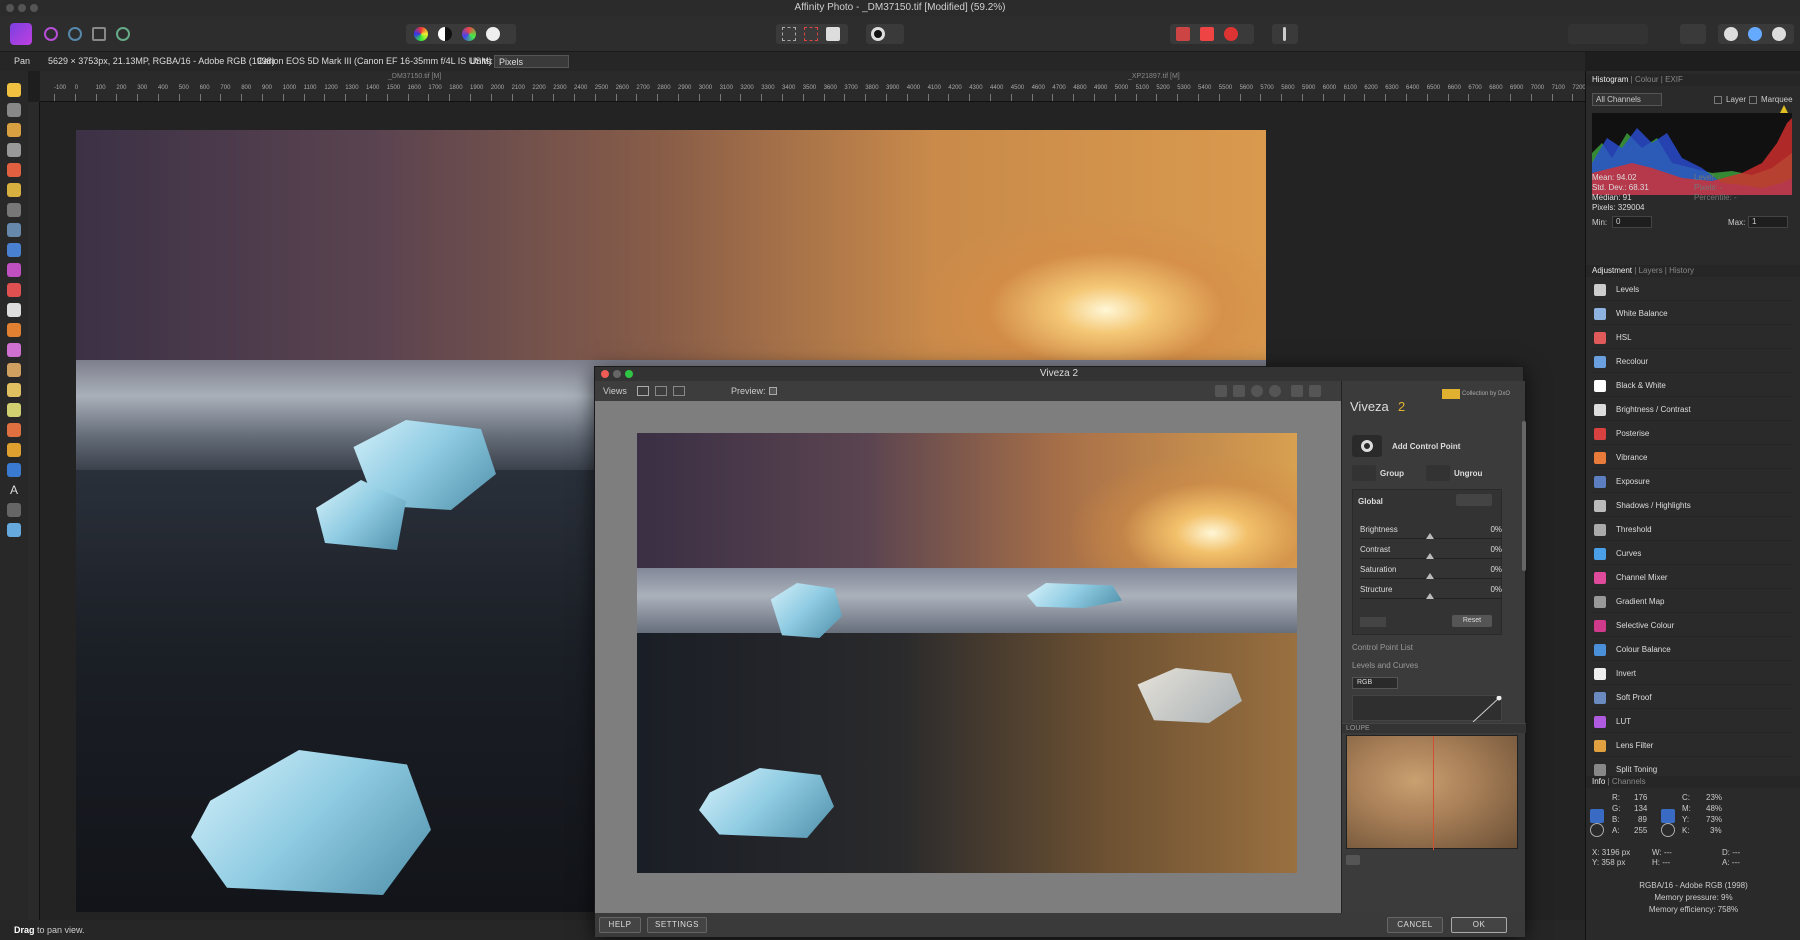 The height and width of the screenshot is (940, 1800). I want to click on zoom-out-icon, so click(1275, 391).